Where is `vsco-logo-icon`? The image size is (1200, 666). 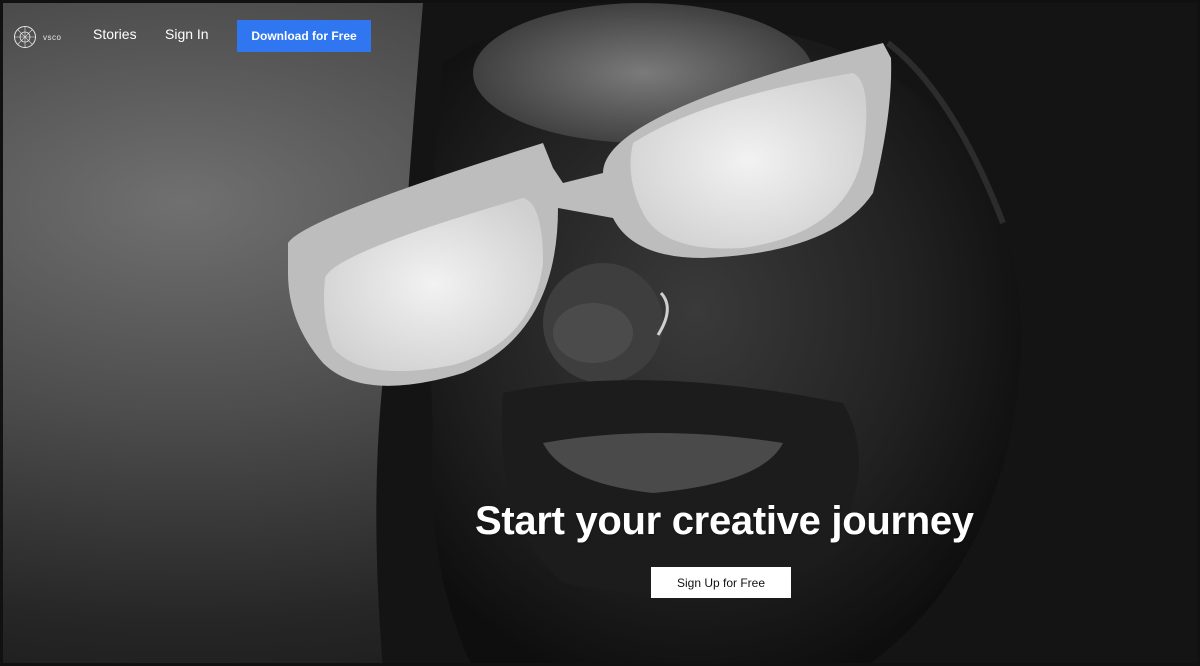 vsco-logo-icon is located at coordinates (25, 37).